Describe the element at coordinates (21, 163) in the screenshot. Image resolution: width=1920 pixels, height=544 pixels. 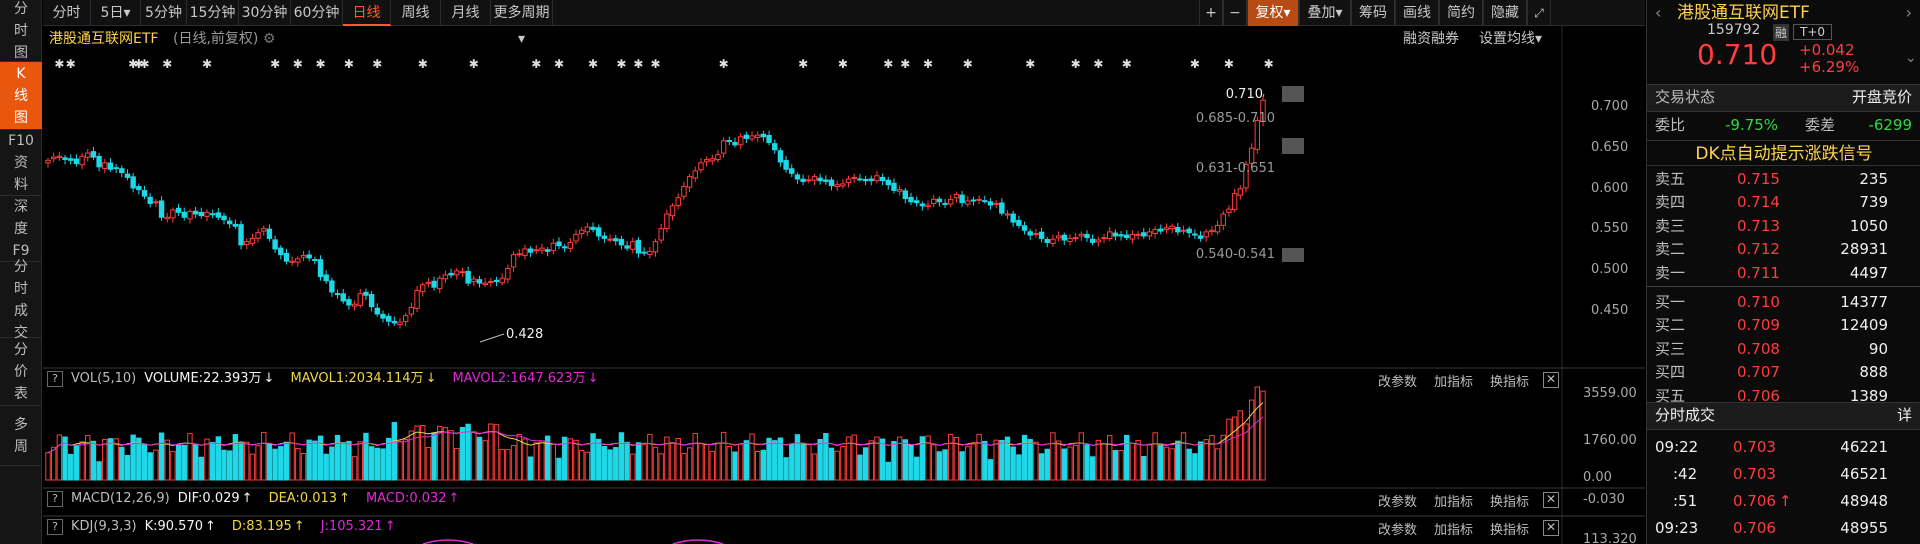
I see `sidebar-f10: F10 资 料` at that location.